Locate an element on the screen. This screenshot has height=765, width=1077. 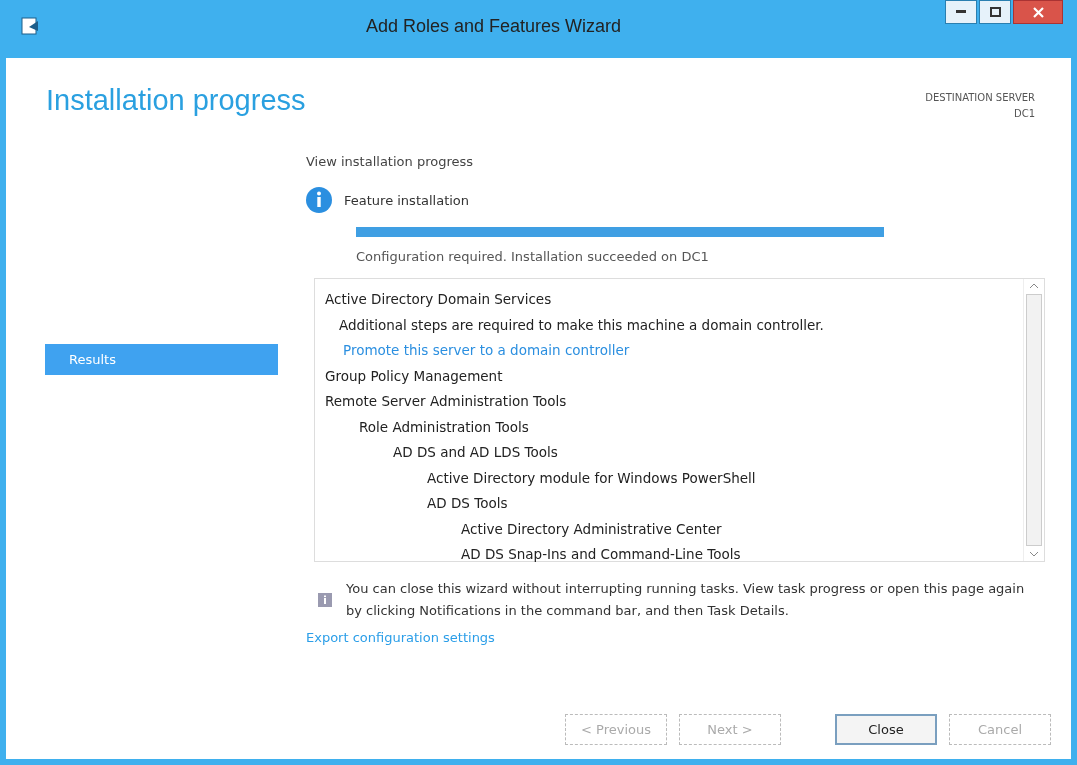
wizard-button: Close is located at coordinates (886, 729).